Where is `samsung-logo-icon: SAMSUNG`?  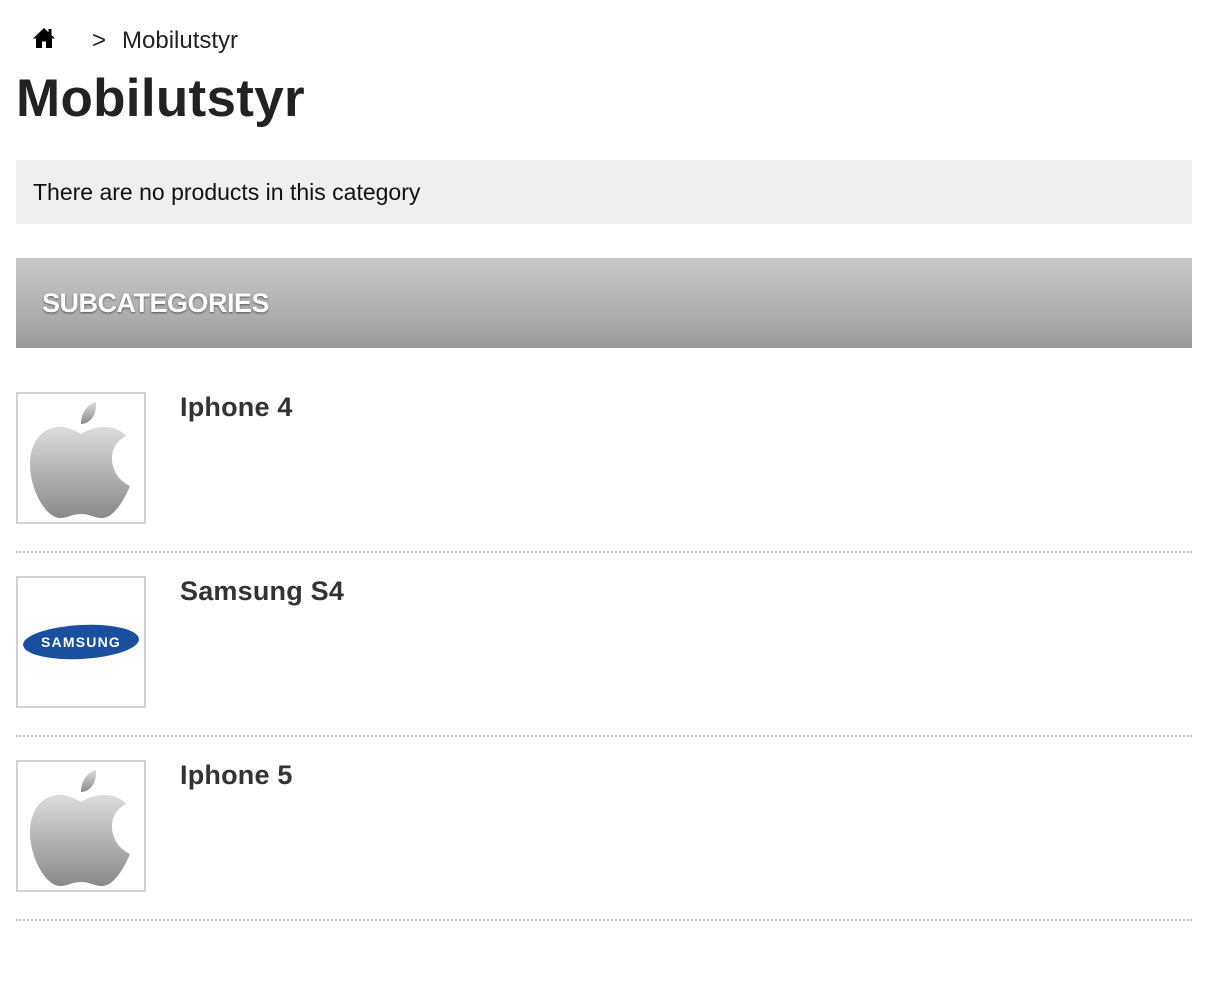
samsung-logo-icon: SAMSUNG is located at coordinates (81, 642).